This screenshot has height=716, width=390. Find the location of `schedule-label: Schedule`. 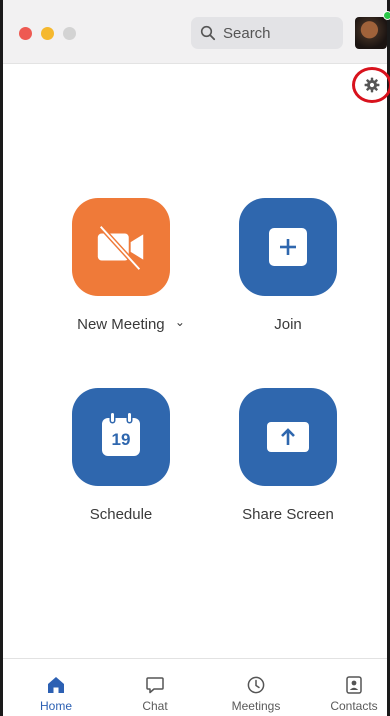

schedule-label: Schedule is located at coordinates (121, 514).